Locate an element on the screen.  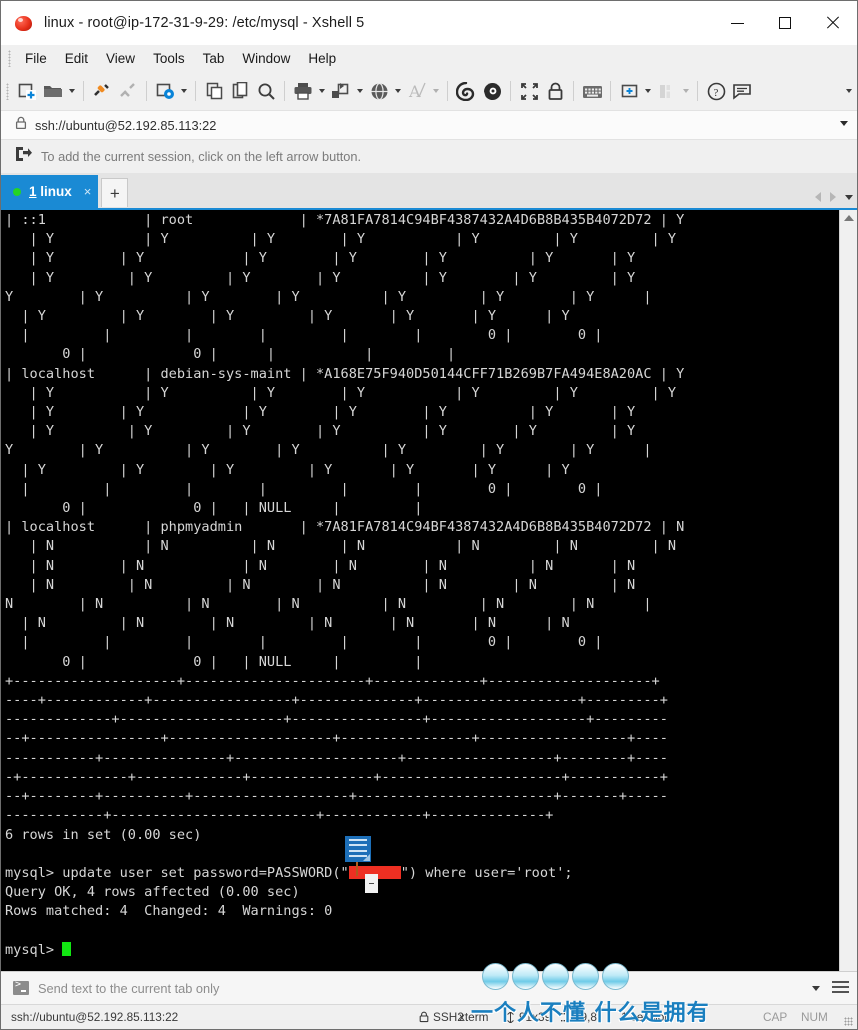
window-controls is located at coordinates (785, 23).